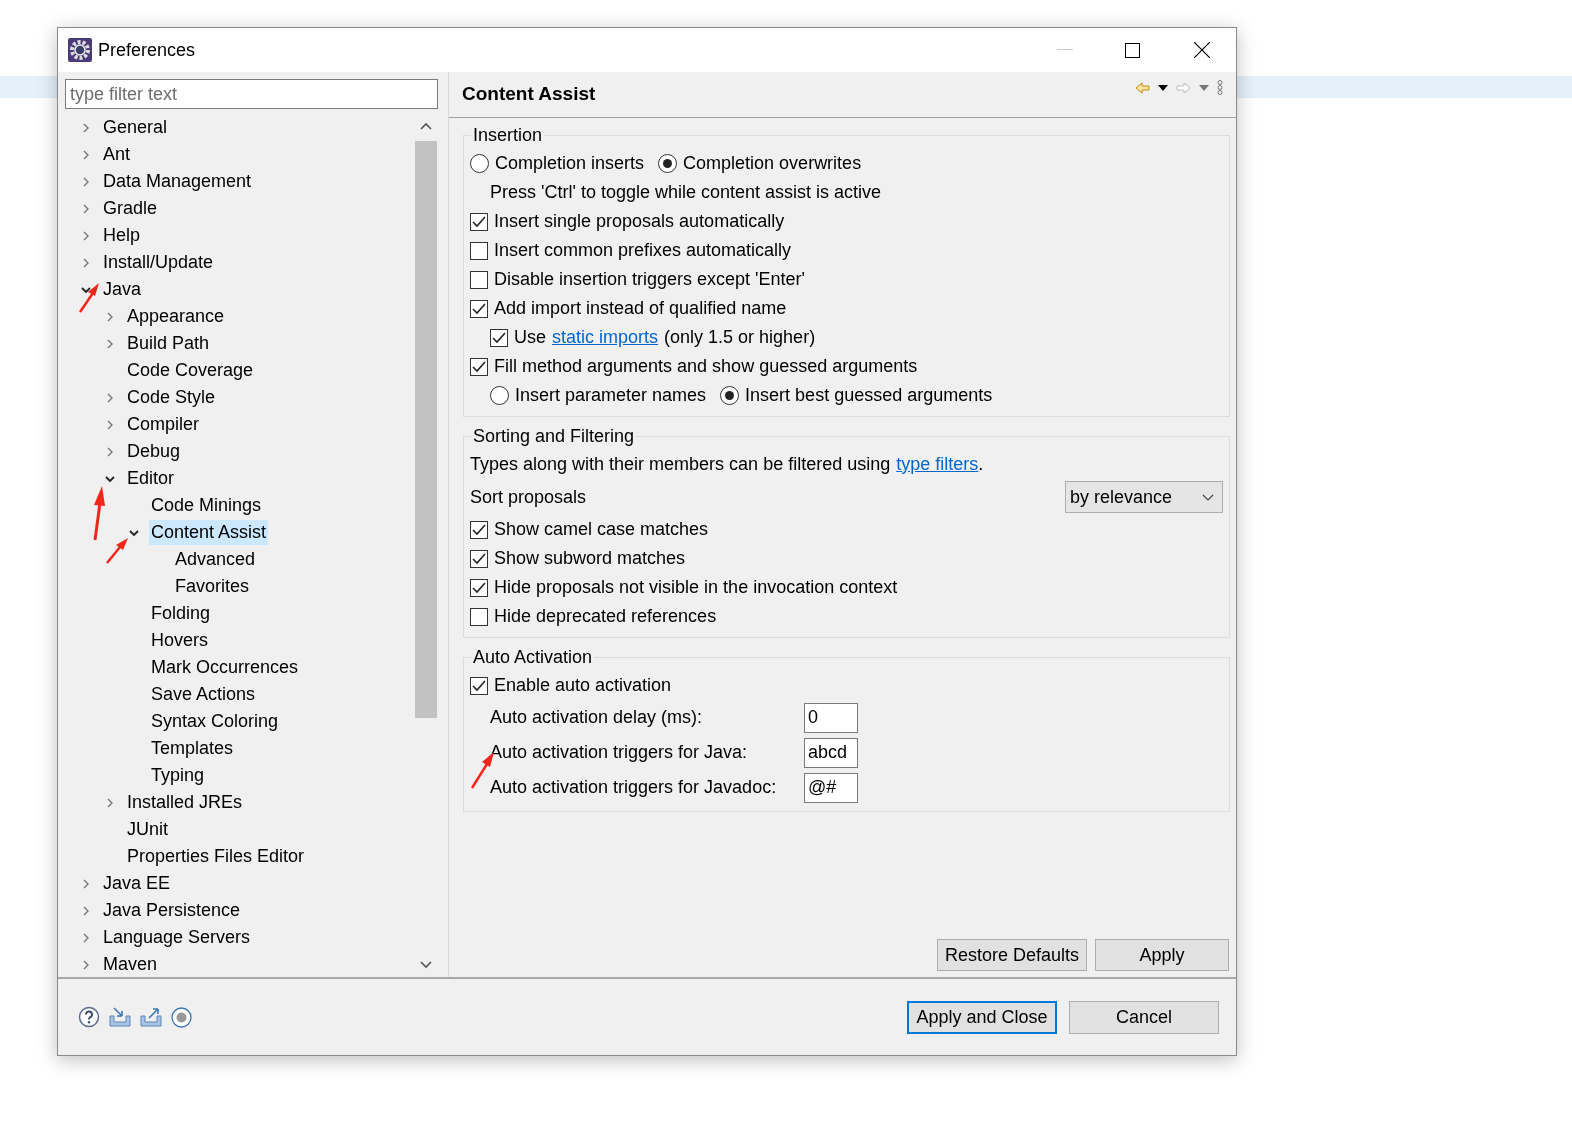 The width and height of the screenshot is (1572, 1146). Describe the element at coordinates (122, 289) in the screenshot. I see `tree-item: Java` at that location.